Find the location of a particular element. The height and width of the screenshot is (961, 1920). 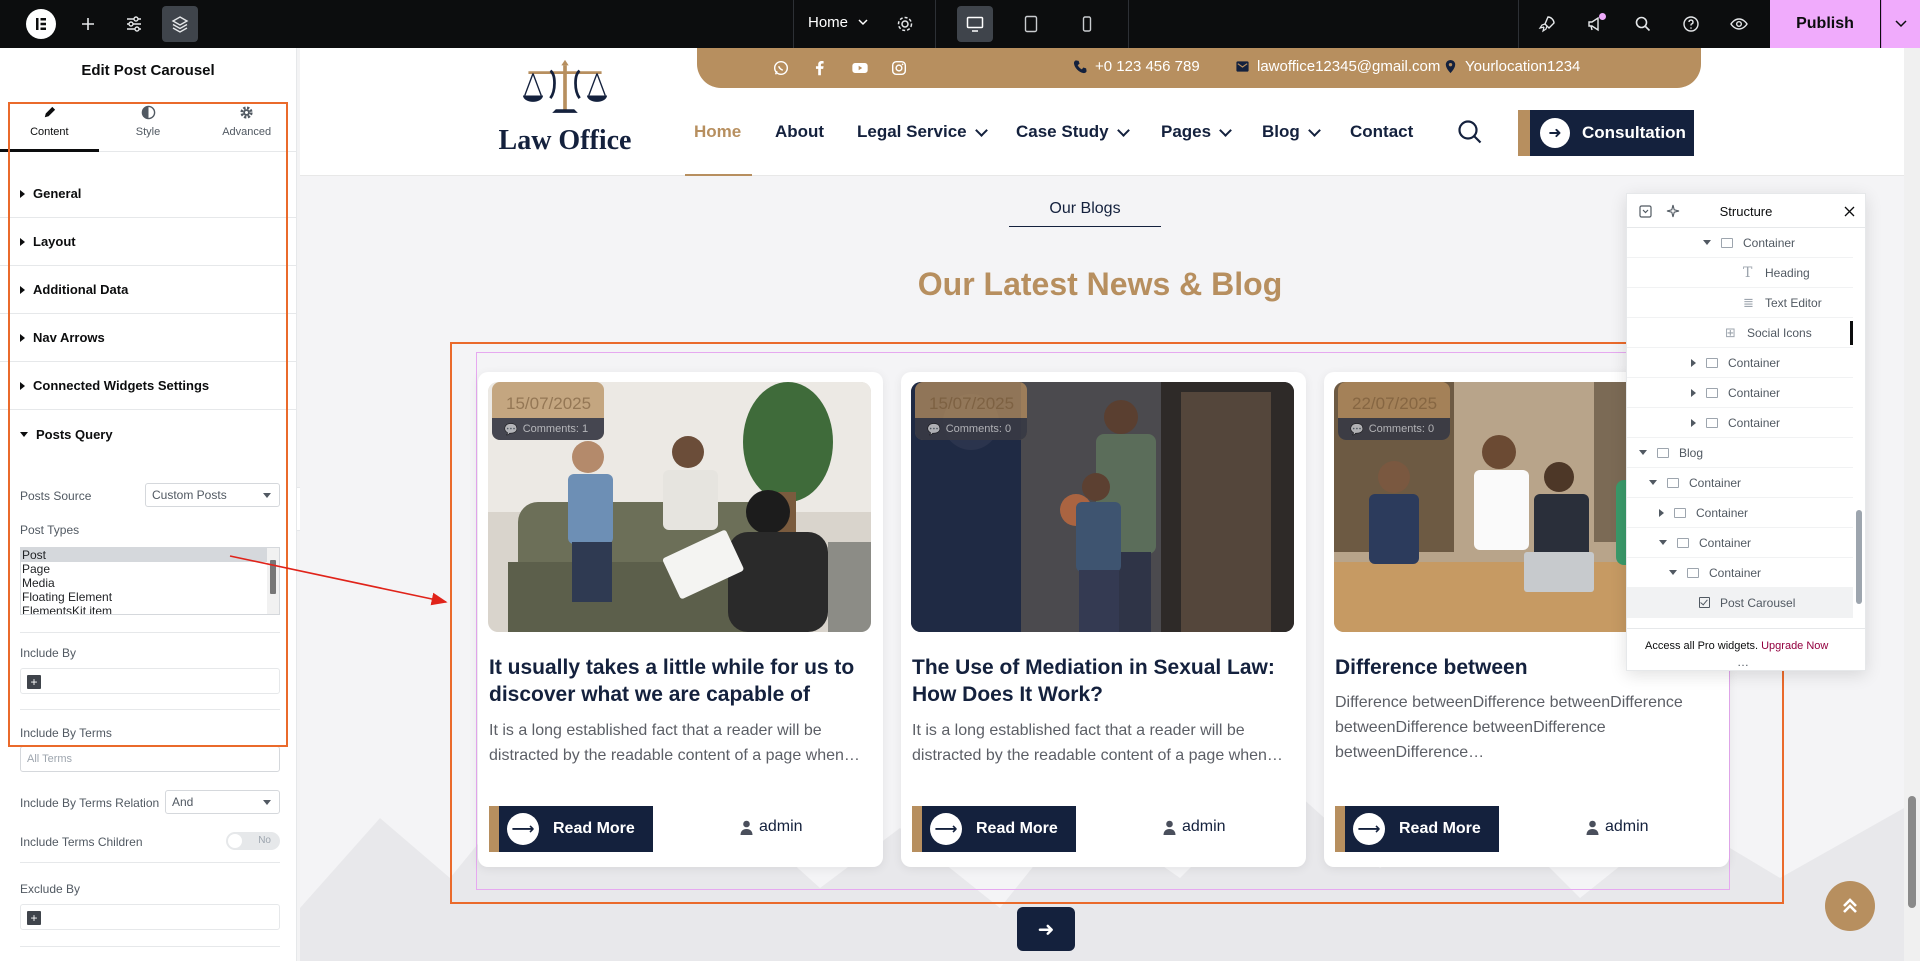

launchpad-button is located at coordinates (1547, 24).